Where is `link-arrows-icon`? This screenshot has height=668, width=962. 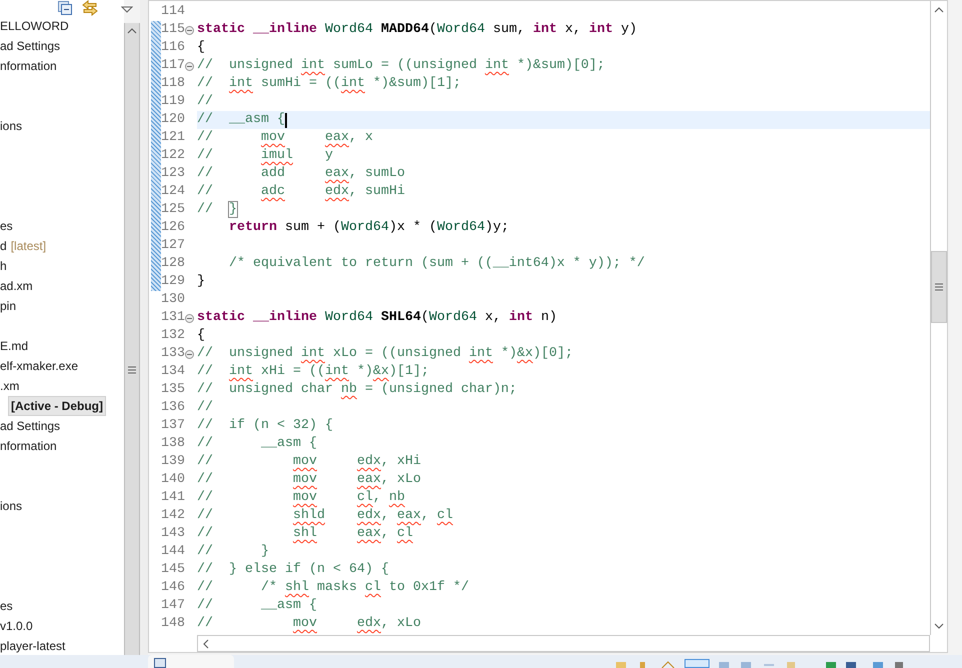
link-arrows-icon is located at coordinates (90, 8).